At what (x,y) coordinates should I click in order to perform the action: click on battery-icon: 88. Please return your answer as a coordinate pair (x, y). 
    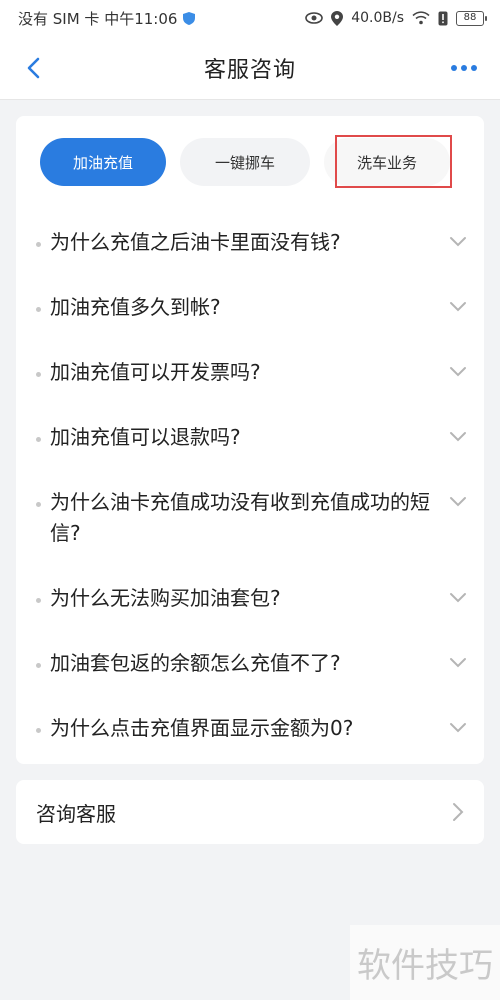
    Looking at the image, I should click on (471, 18).